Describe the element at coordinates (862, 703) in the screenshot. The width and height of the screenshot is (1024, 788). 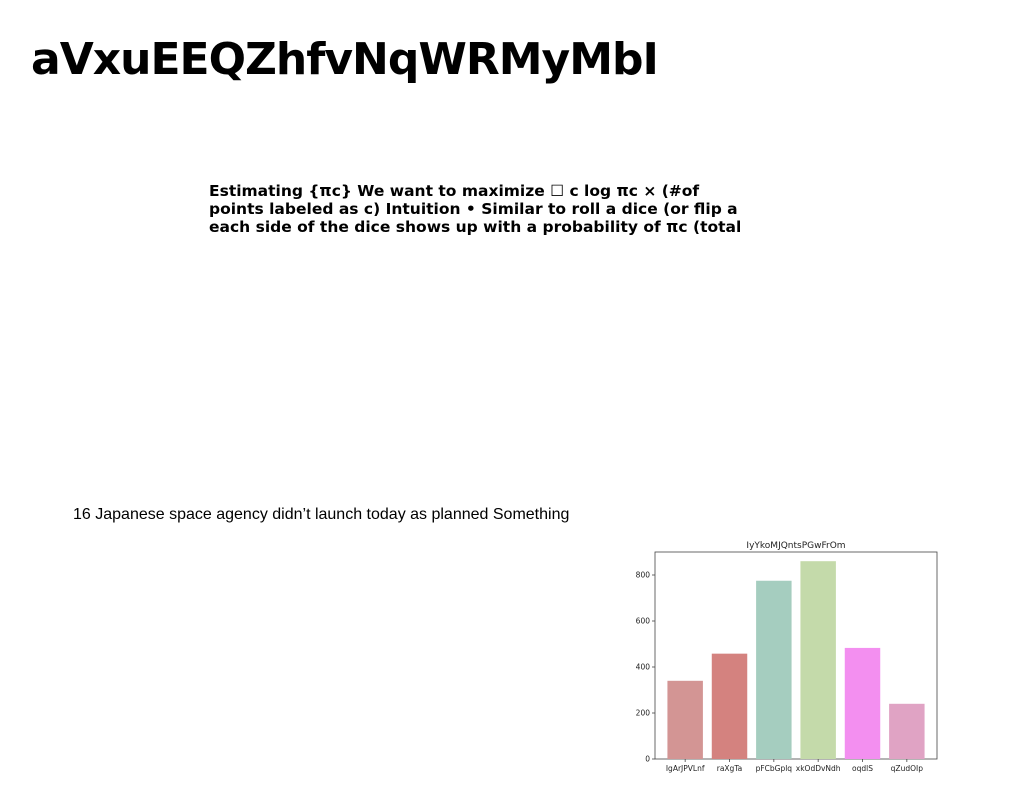
I see `bar-oqdlS` at that location.